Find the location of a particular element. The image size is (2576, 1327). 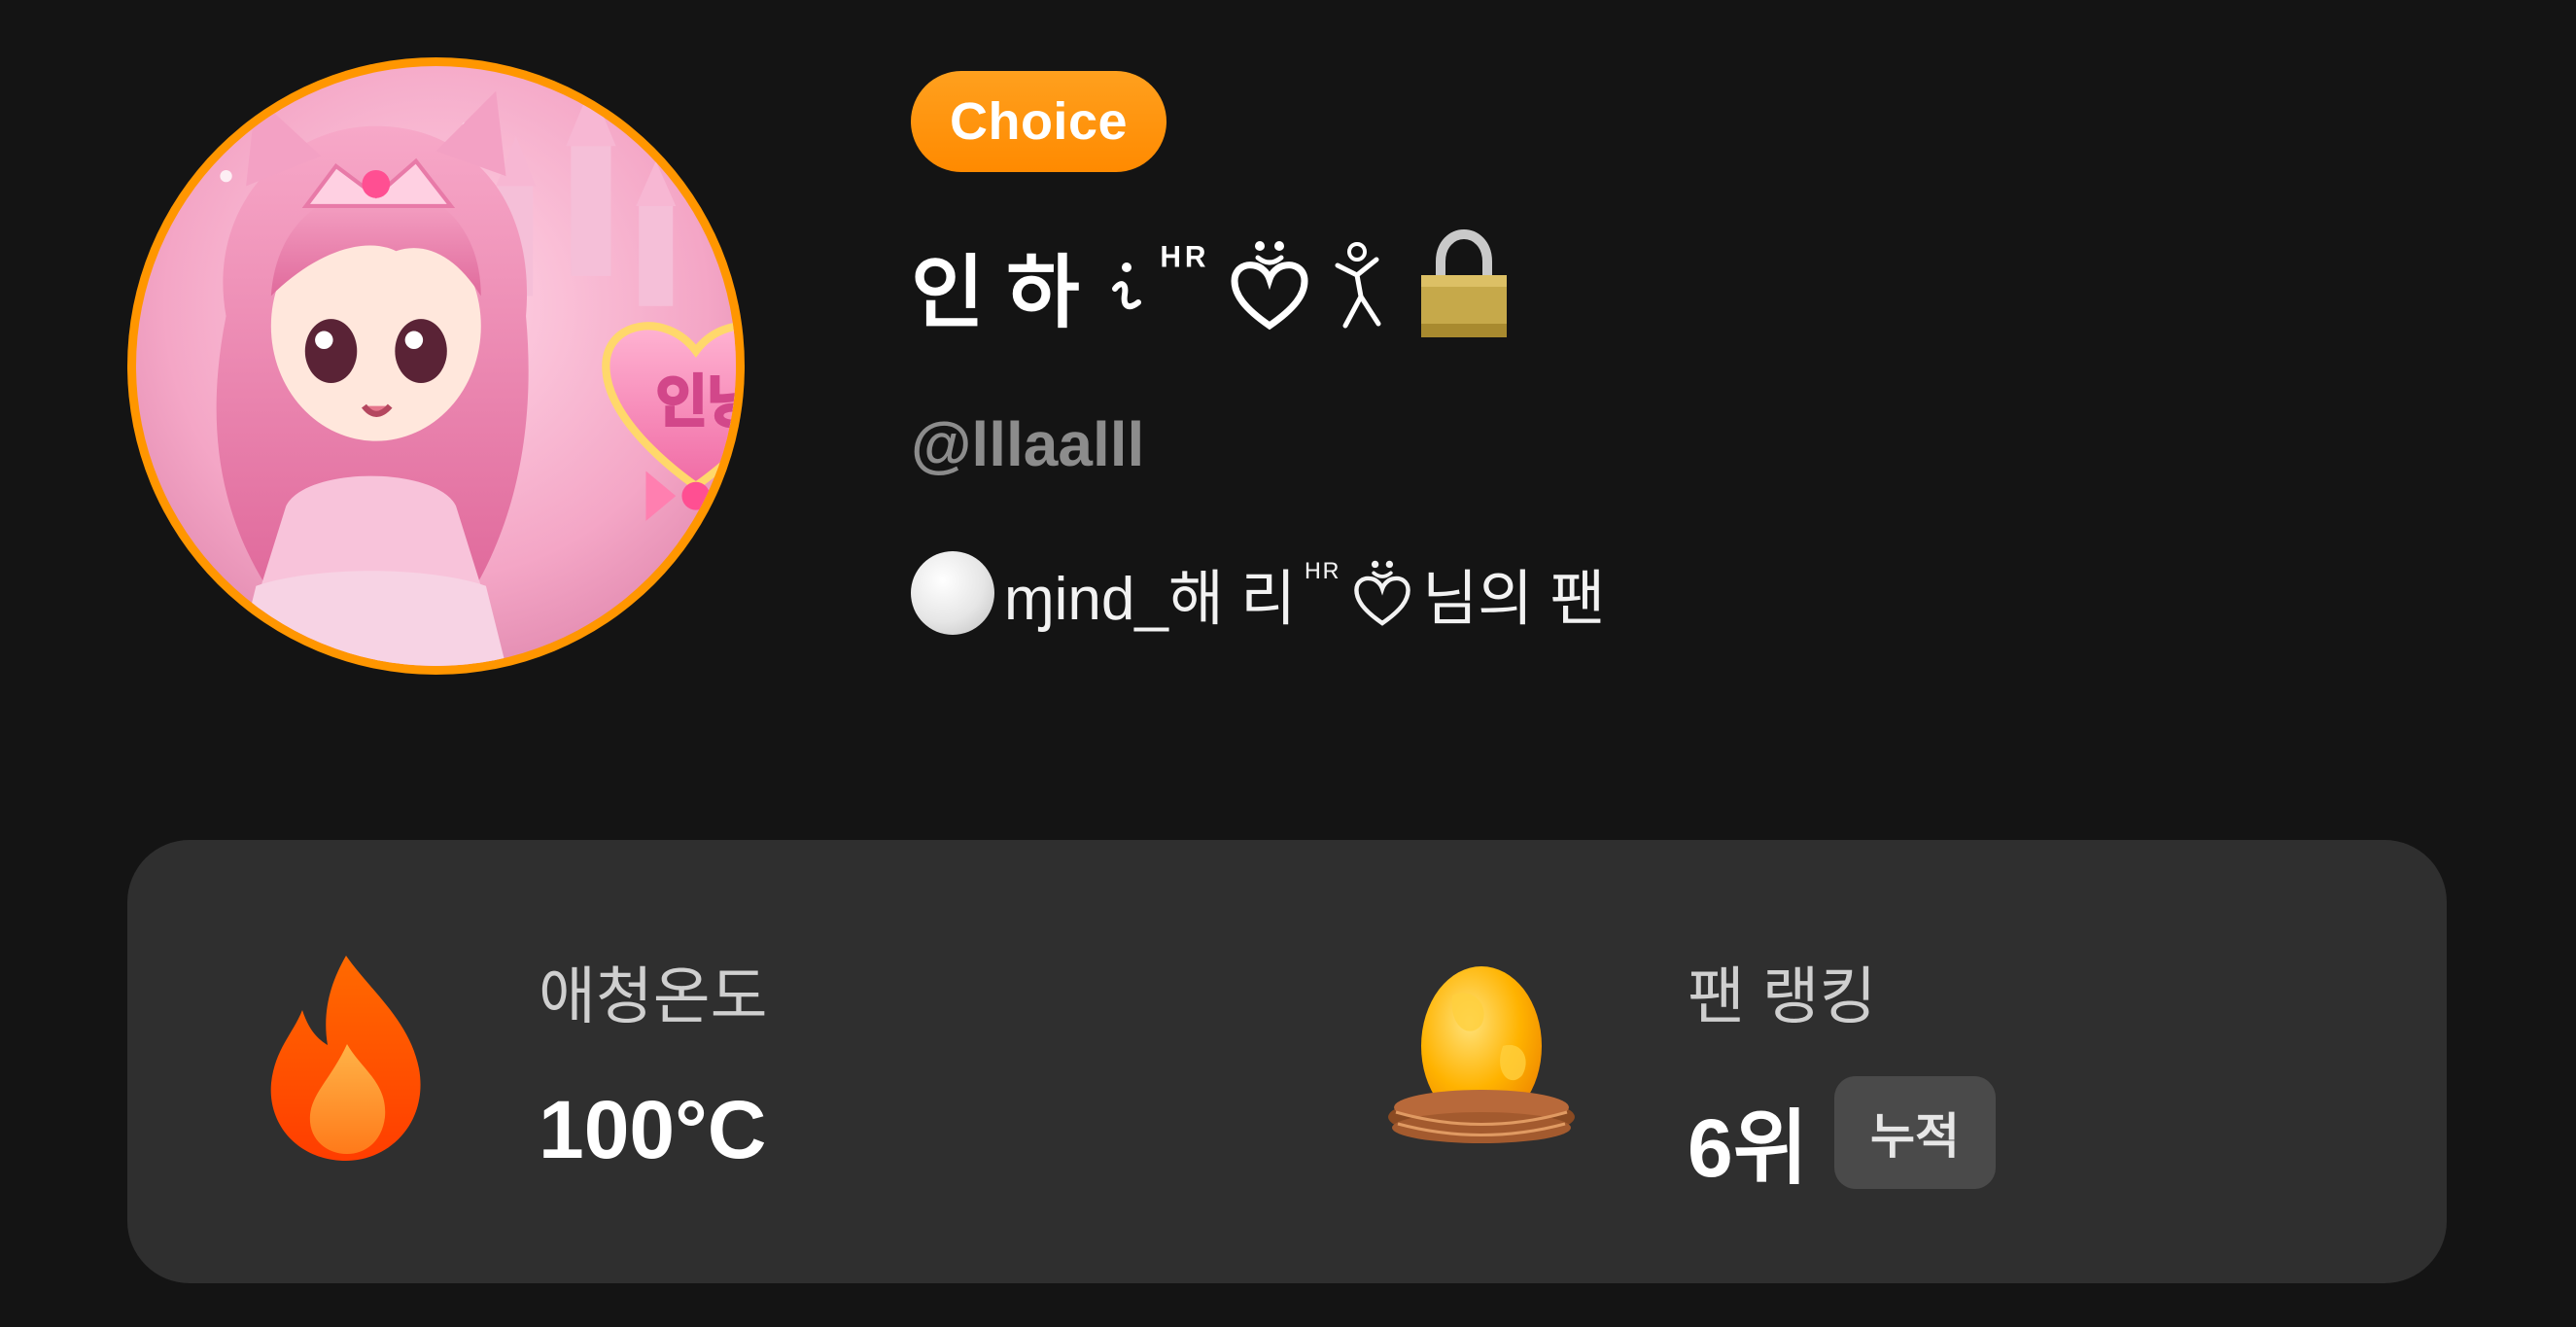

padlock-icon is located at coordinates (1463, 285).